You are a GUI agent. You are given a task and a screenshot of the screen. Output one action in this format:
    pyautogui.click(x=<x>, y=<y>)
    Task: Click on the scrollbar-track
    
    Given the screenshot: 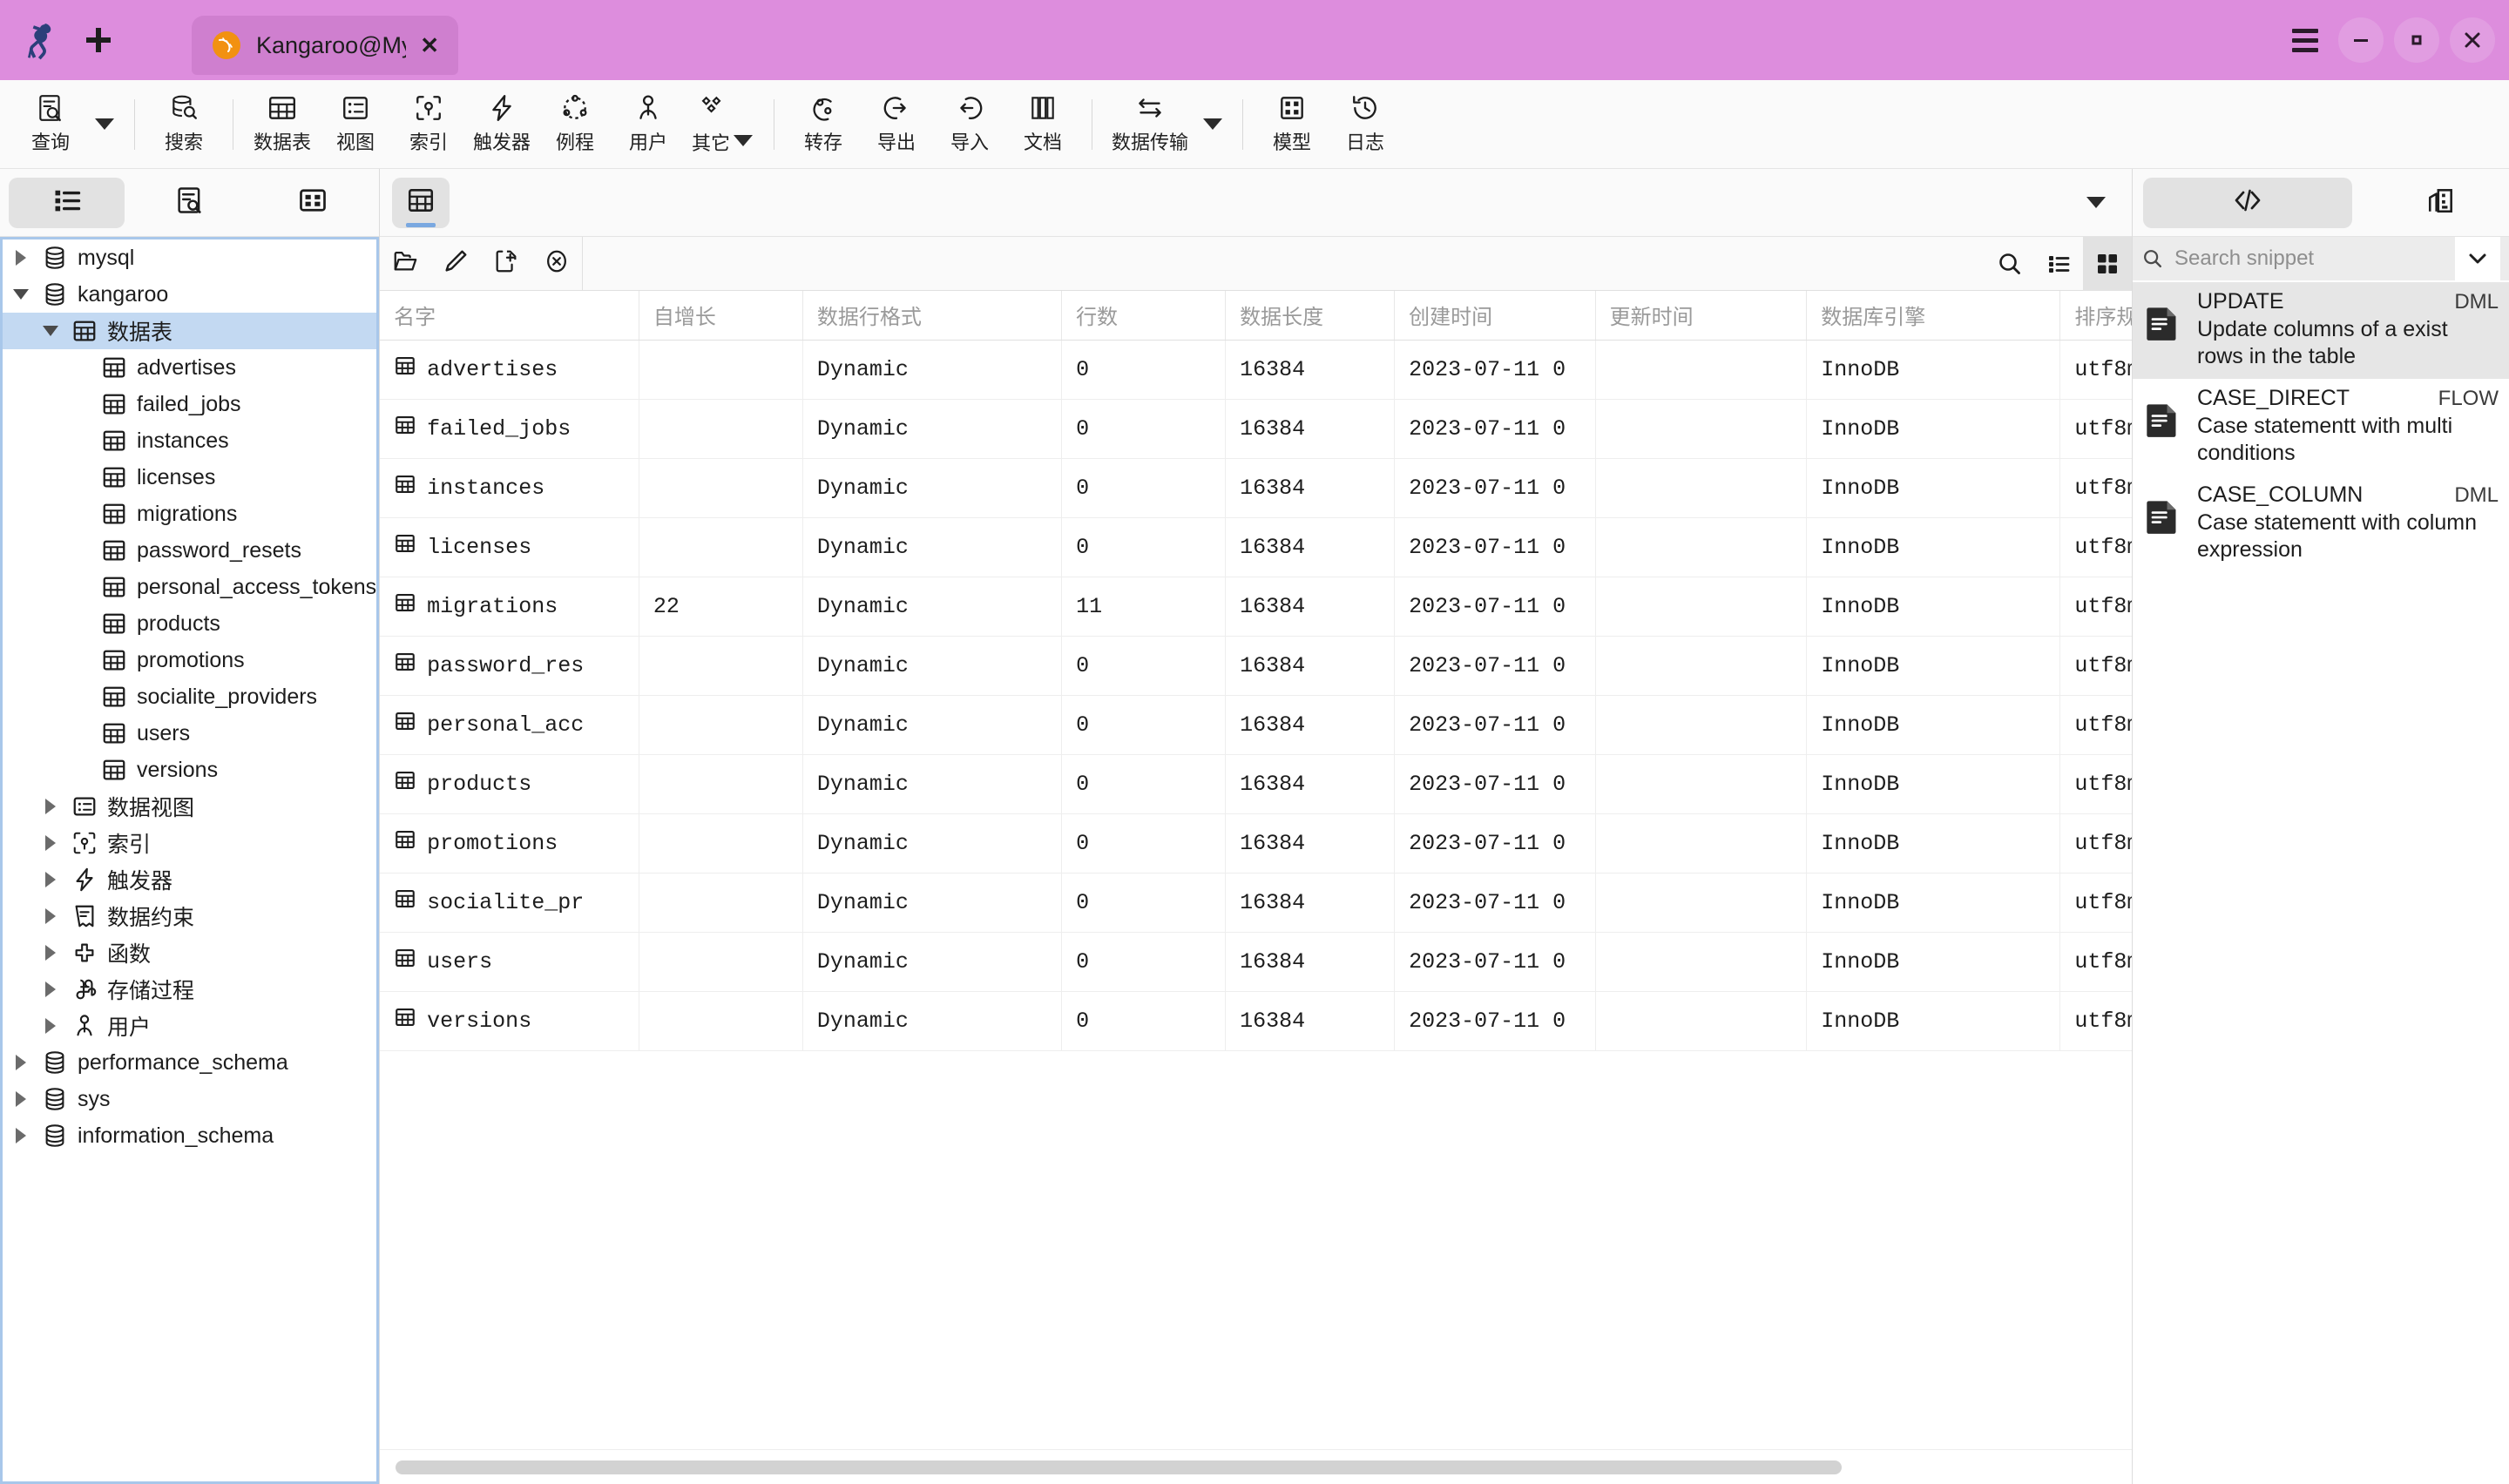 What is the action you would take?
    pyautogui.click(x=1198, y=1467)
    